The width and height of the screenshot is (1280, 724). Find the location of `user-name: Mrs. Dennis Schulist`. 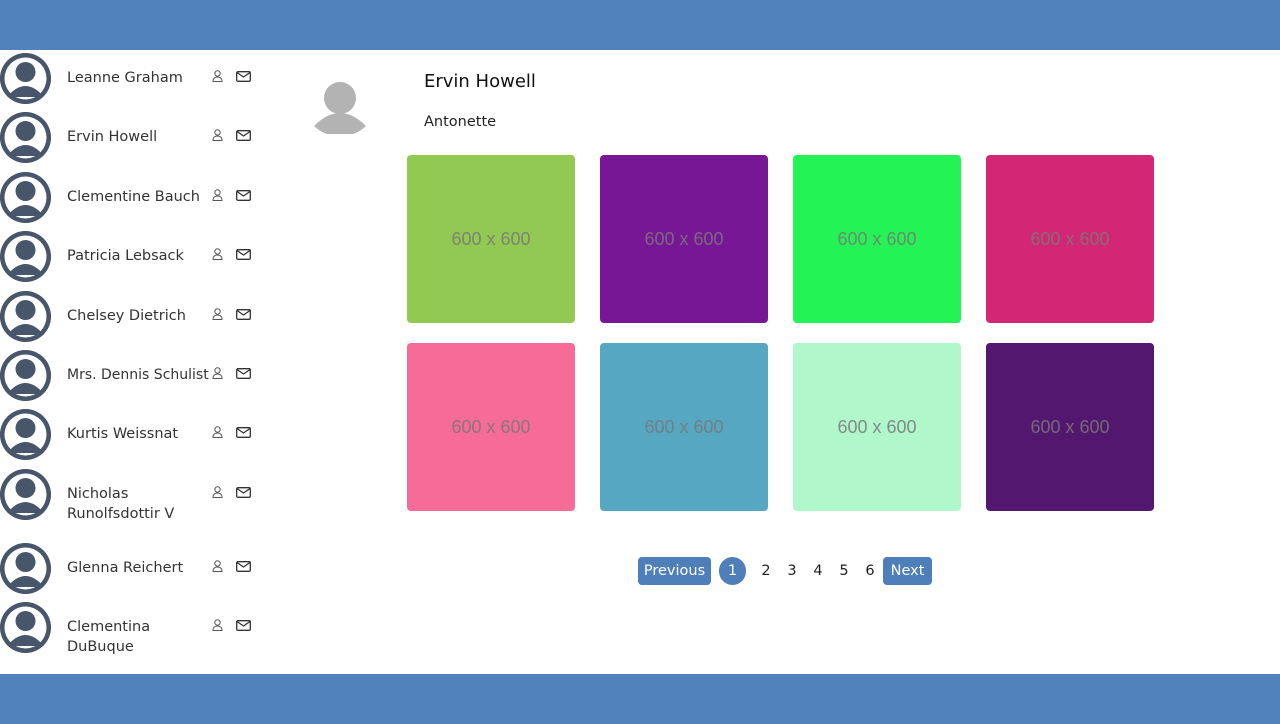

user-name: Mrs. Dennis Schulist is located at coordinates (138, 375).